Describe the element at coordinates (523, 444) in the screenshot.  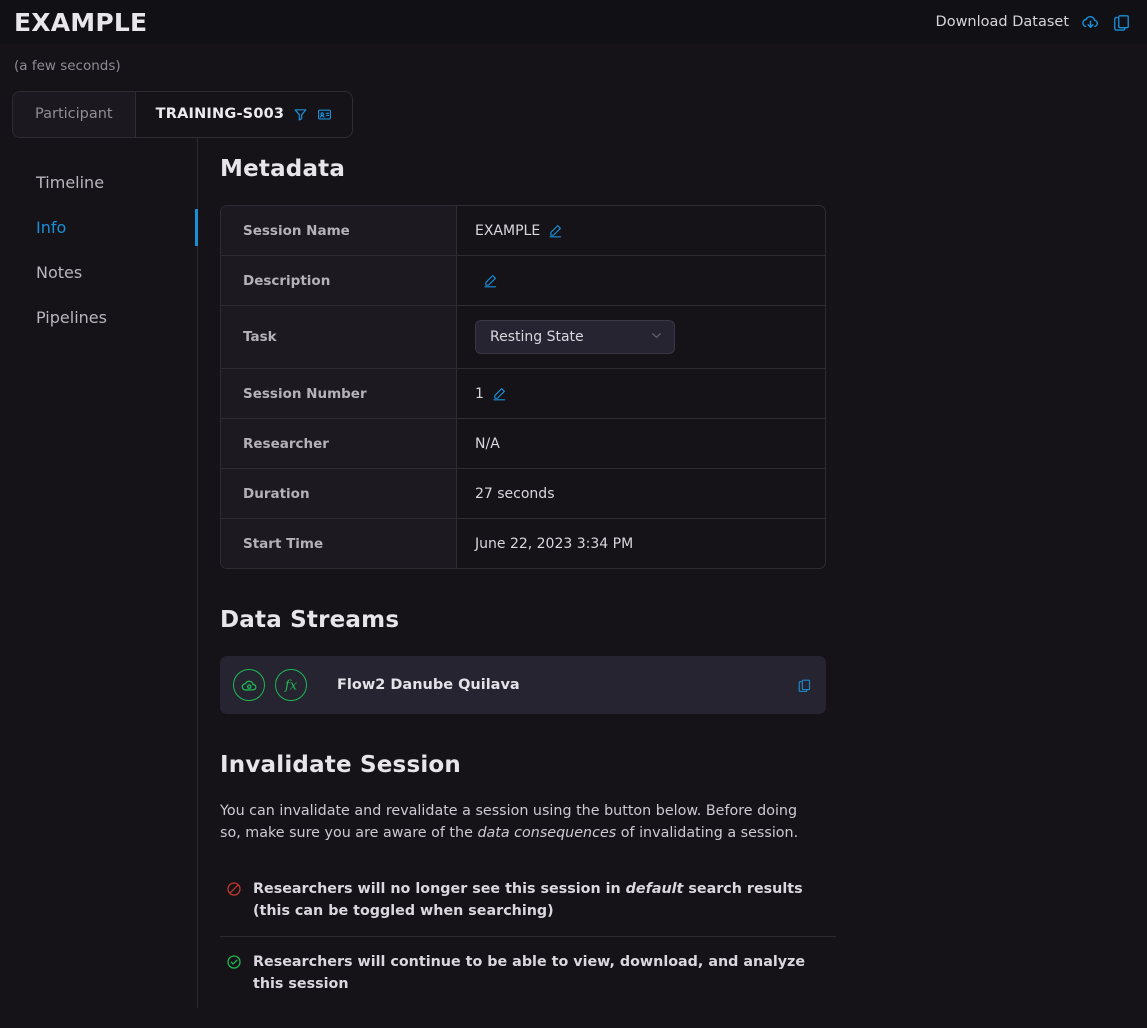
I see `table-row: Researcher N/A` at that location.